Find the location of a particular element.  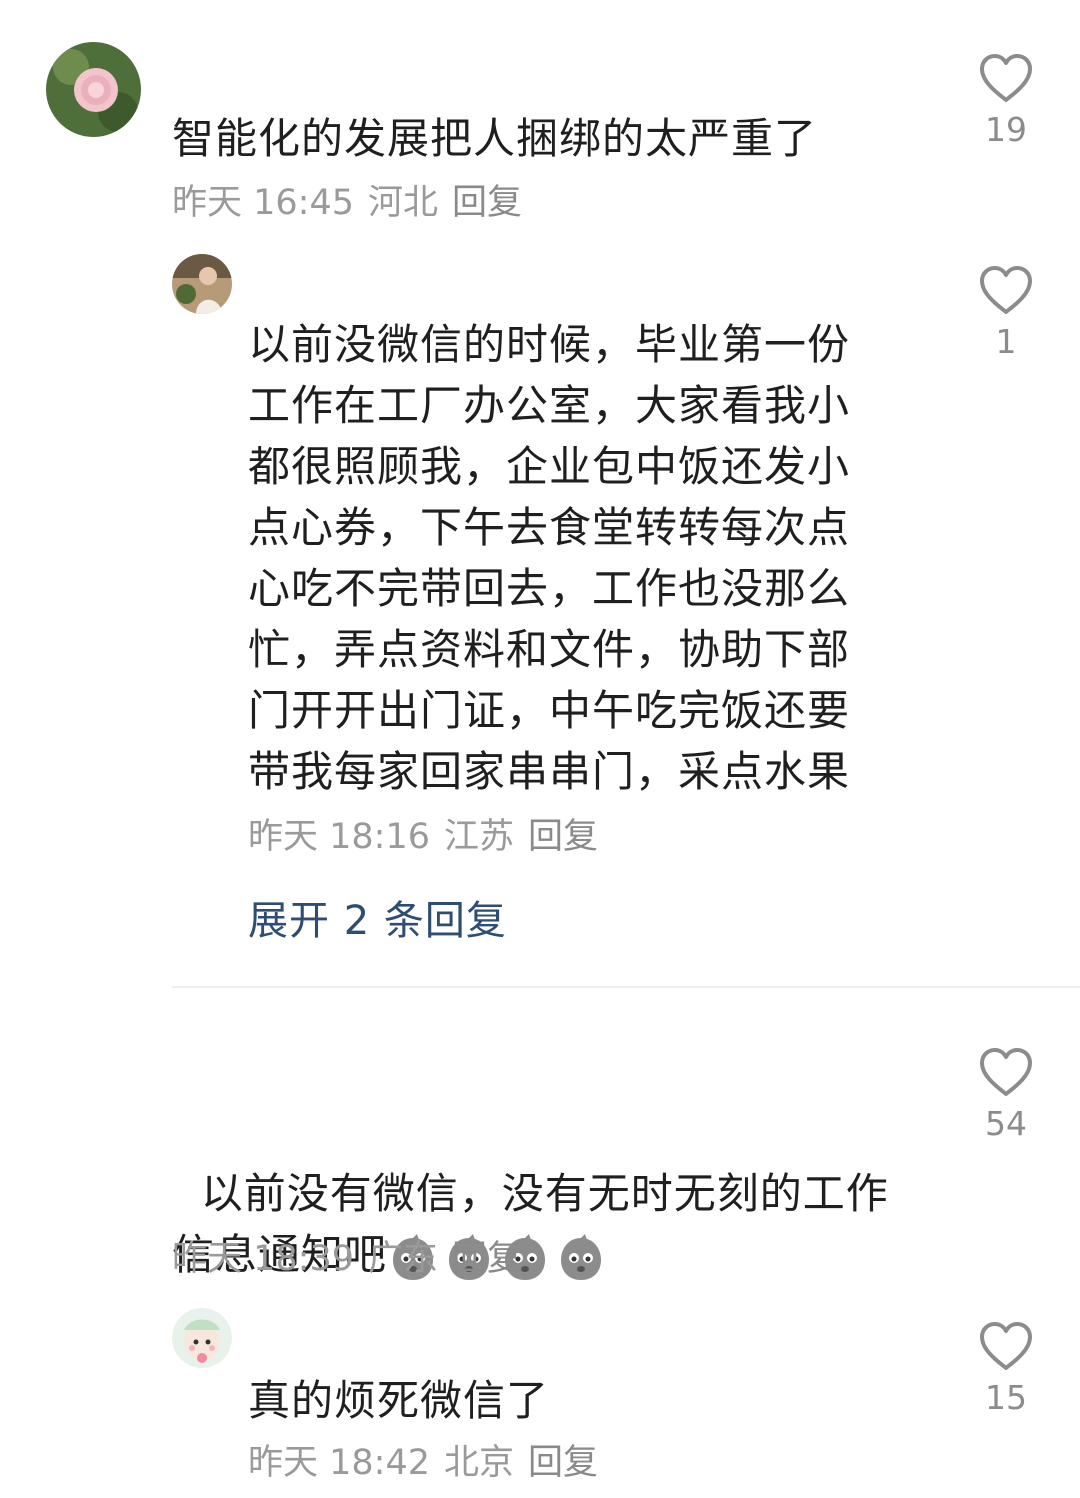

comment-time: 昨天 18:42 is located at coordinates (339, 1463).